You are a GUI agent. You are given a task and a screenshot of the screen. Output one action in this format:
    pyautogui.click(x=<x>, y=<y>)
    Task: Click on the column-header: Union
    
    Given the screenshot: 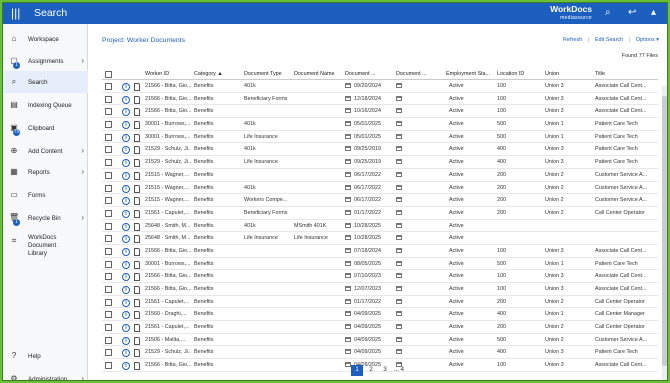 What is the action you would take?
    pyautogui.click(x=568, y=74)
    